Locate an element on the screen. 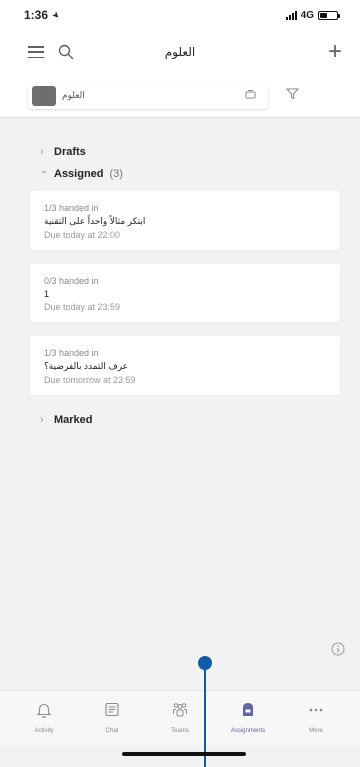 The image size is (360, 767). network-type: 4G is located at coordinates (307, 15).